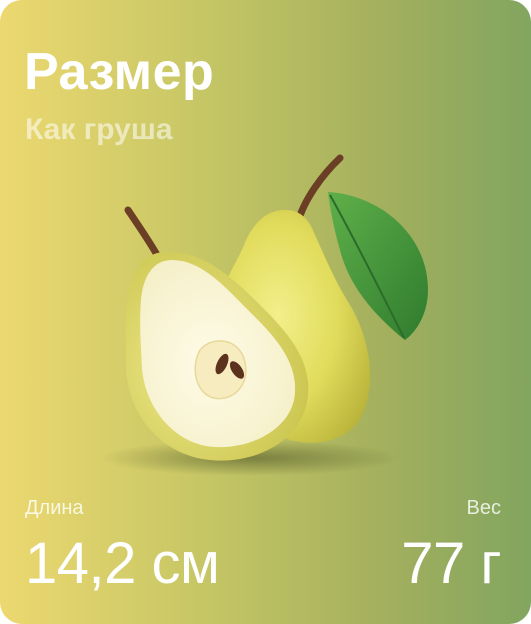  What do you see at coordinates (122, 563) in the screenshot?
I see `length-value: 14,2 см` at bounding box center [122, 563].